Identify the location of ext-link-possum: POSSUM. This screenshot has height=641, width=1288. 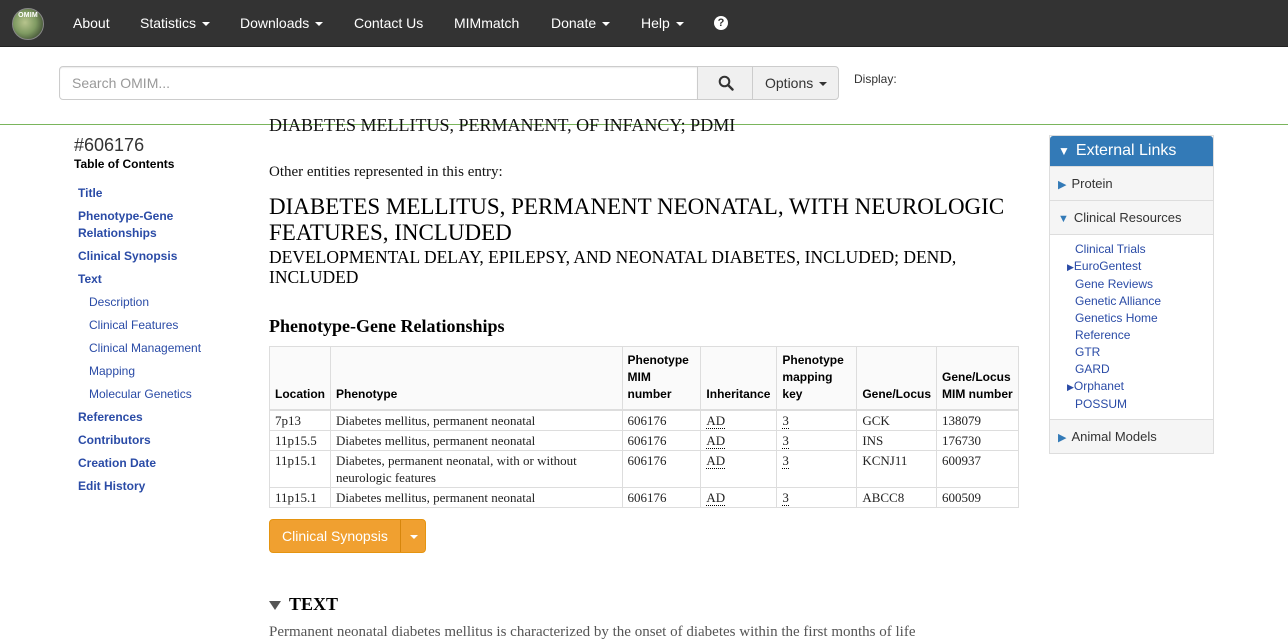
(1144, 404).